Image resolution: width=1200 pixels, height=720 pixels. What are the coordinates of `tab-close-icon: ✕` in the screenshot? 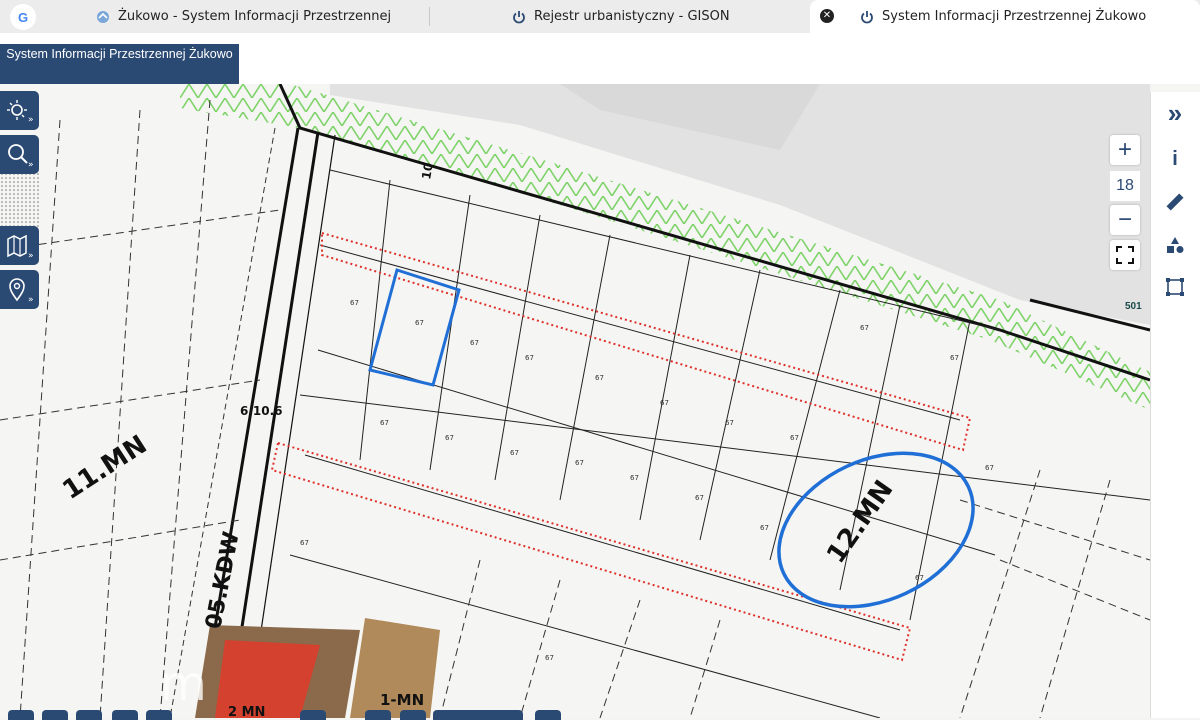 It's located at (827, 16).